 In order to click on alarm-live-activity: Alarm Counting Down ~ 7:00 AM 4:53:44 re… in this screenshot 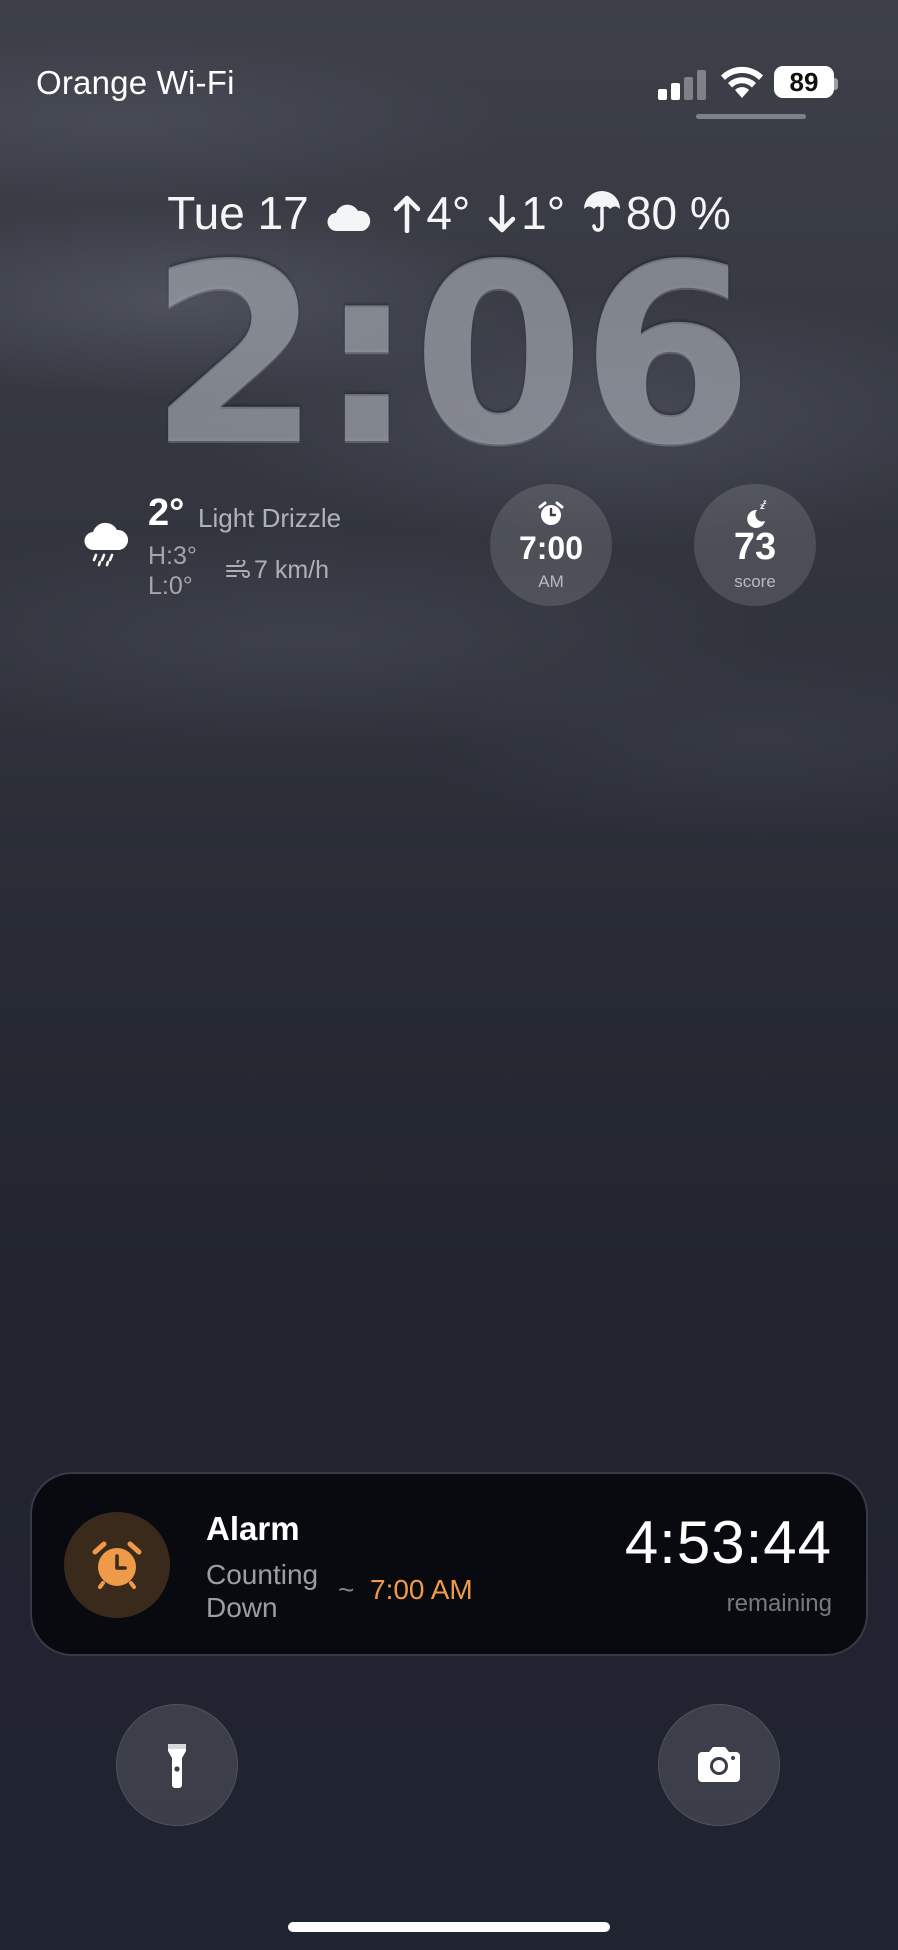, I will do `click(449, 1564)`.